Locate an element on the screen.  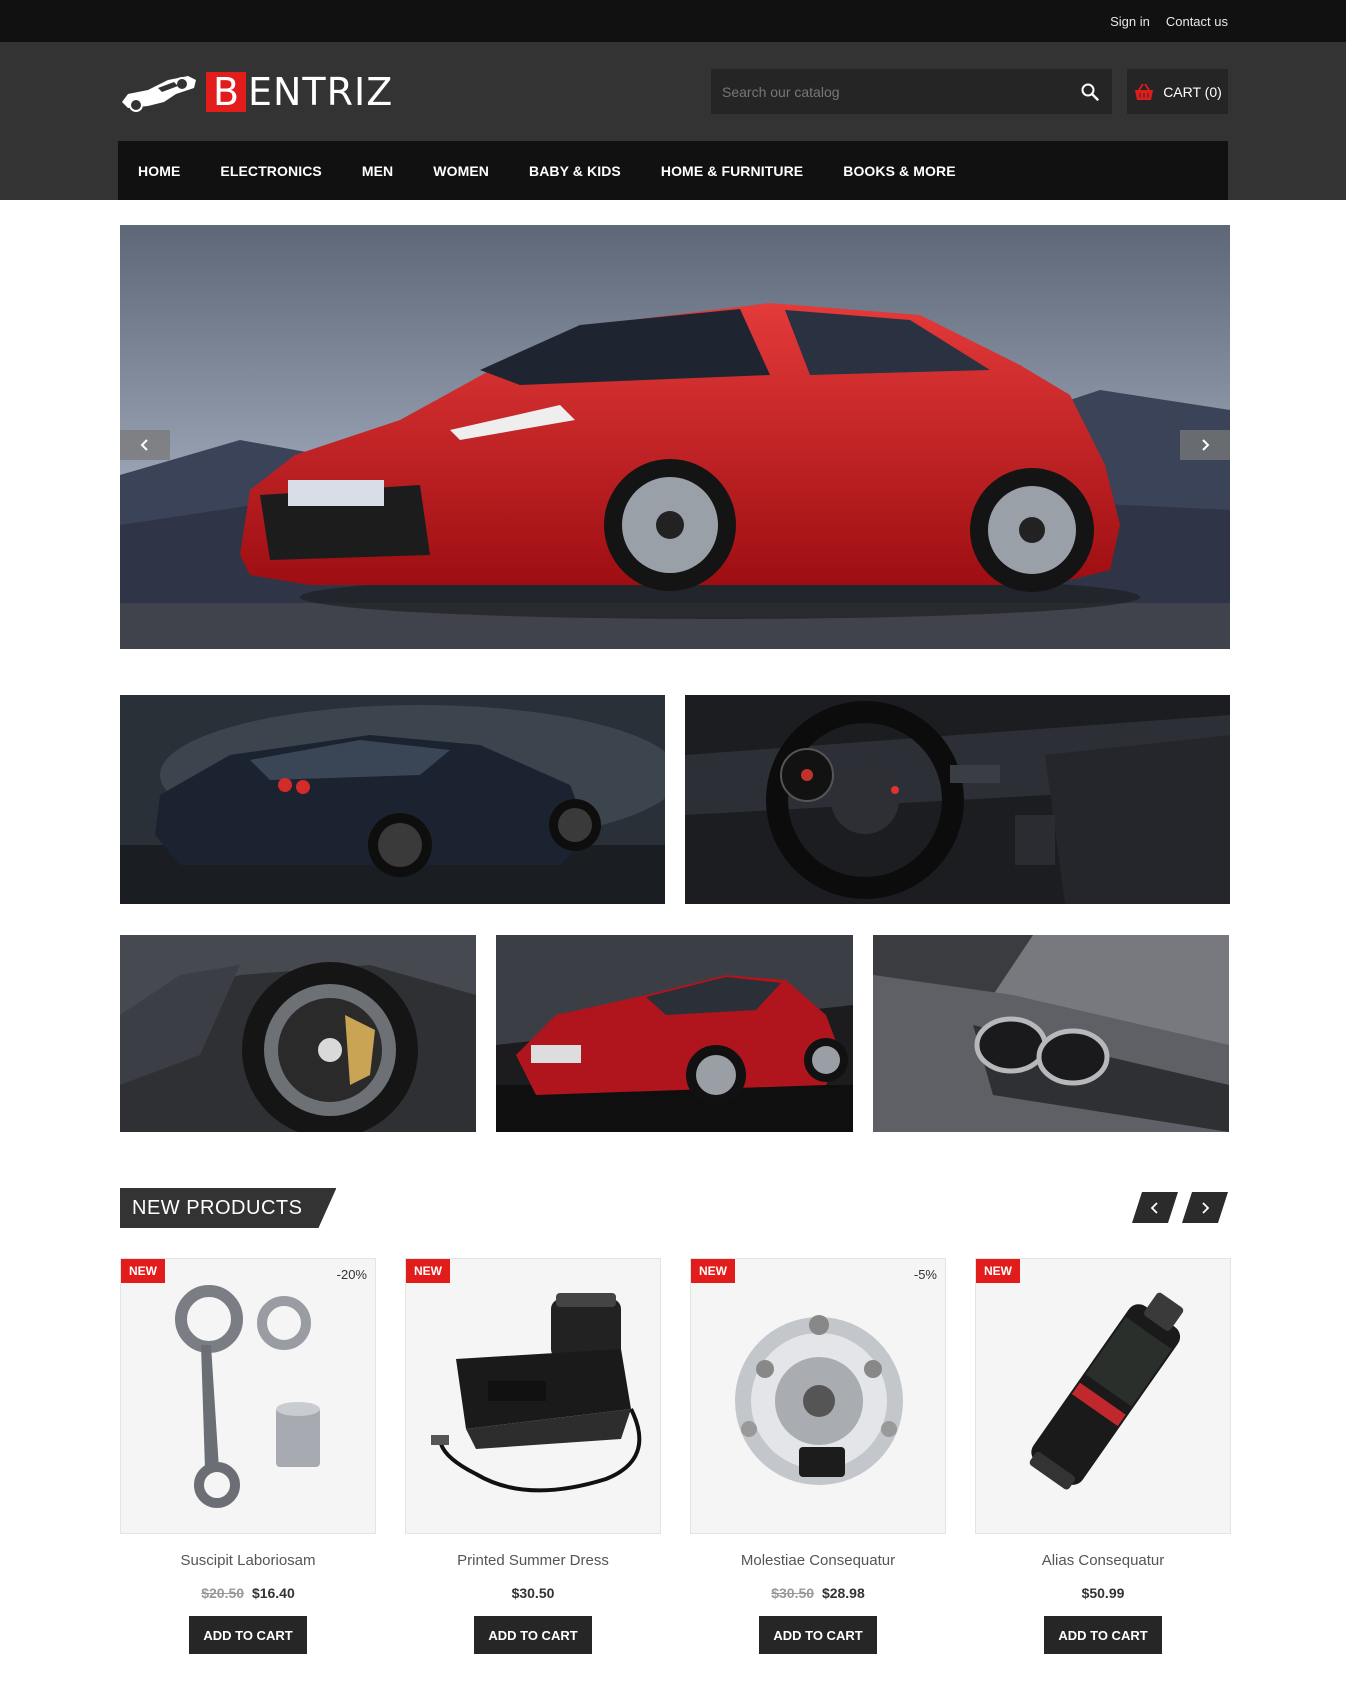
banner-exhaust is located at coordinates (1051, 1033).